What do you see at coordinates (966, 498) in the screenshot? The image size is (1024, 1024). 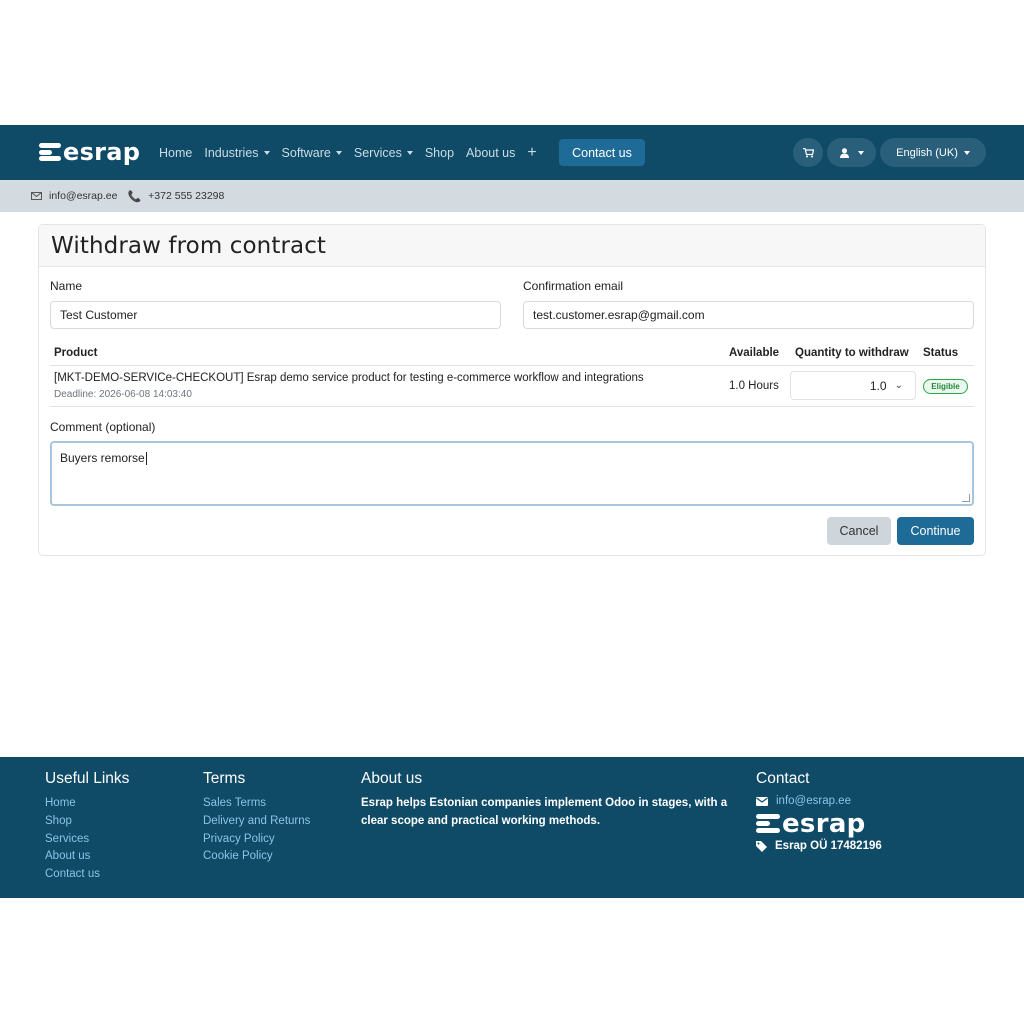 I see `resize-handle-icon` at bounding box center [966, 498].